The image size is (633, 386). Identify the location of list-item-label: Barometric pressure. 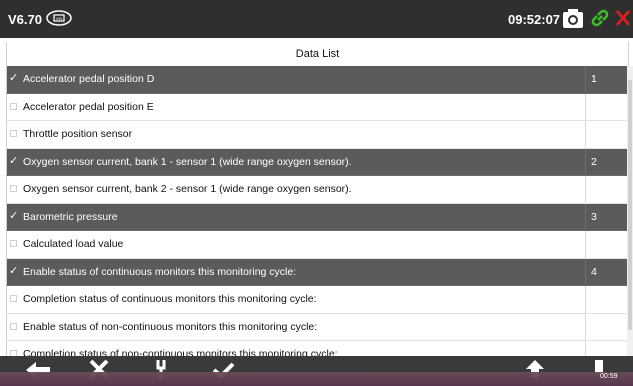
(70, 216).